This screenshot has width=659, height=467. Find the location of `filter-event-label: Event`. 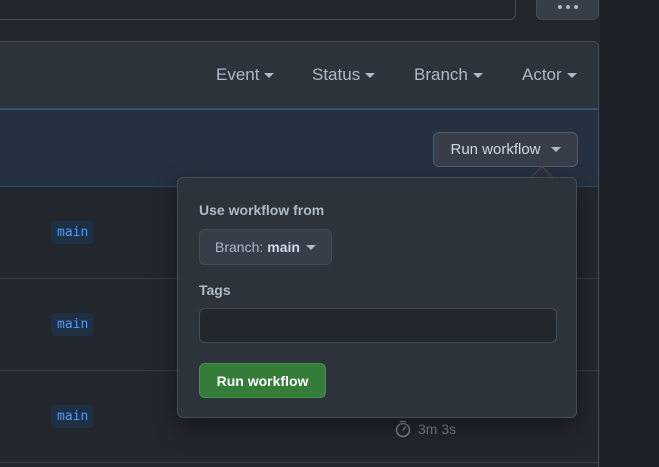

filter-event-label: Event is located at coordinates (238, 74).